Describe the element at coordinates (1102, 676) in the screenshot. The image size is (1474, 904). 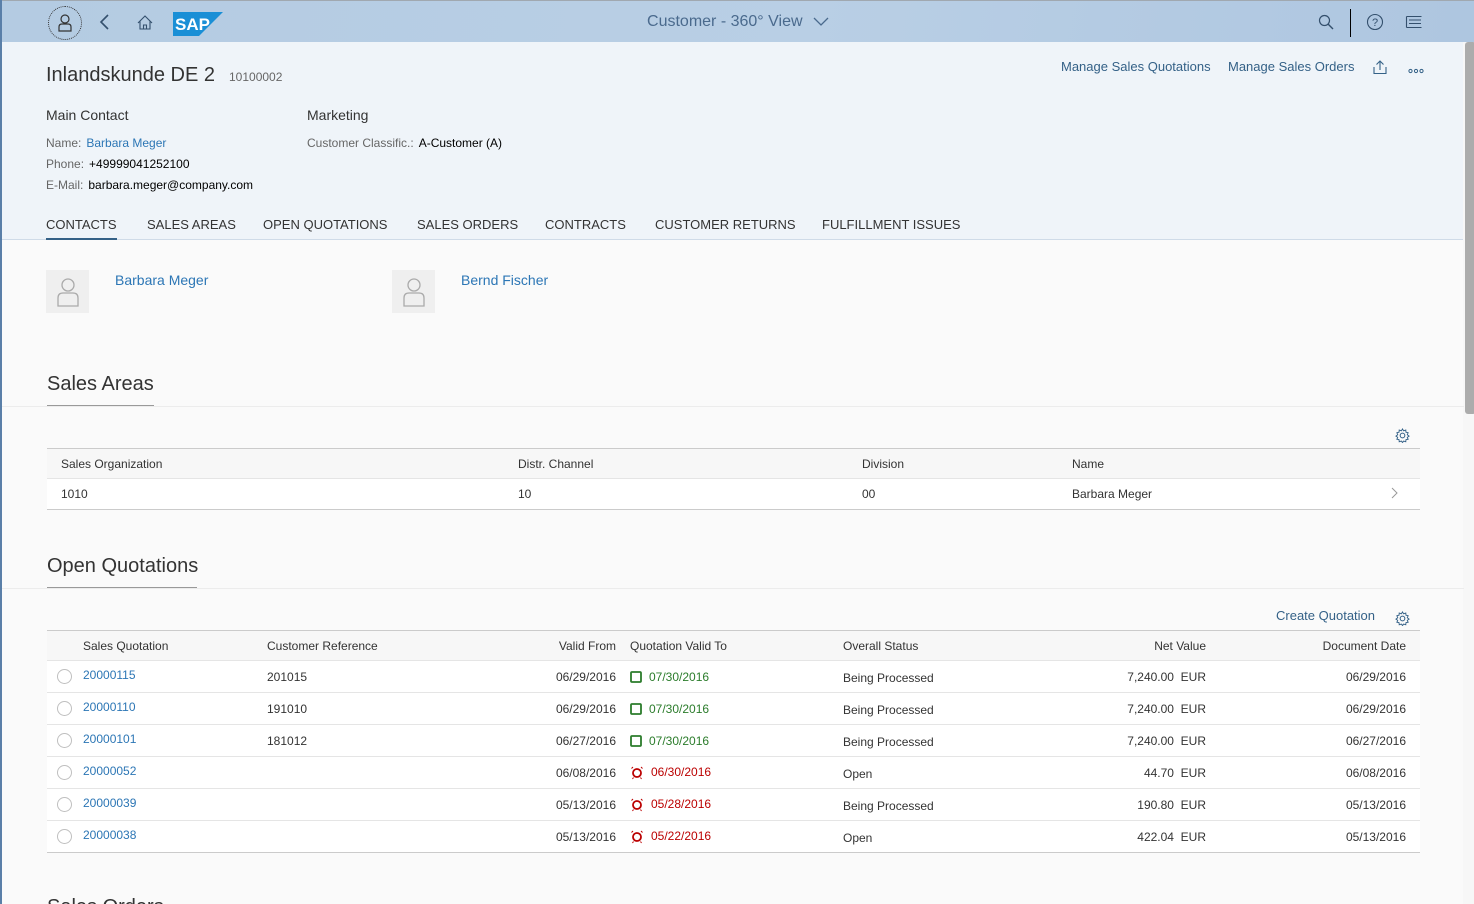
I see `net-value-cell: 7,240.00 EUR` at that location.